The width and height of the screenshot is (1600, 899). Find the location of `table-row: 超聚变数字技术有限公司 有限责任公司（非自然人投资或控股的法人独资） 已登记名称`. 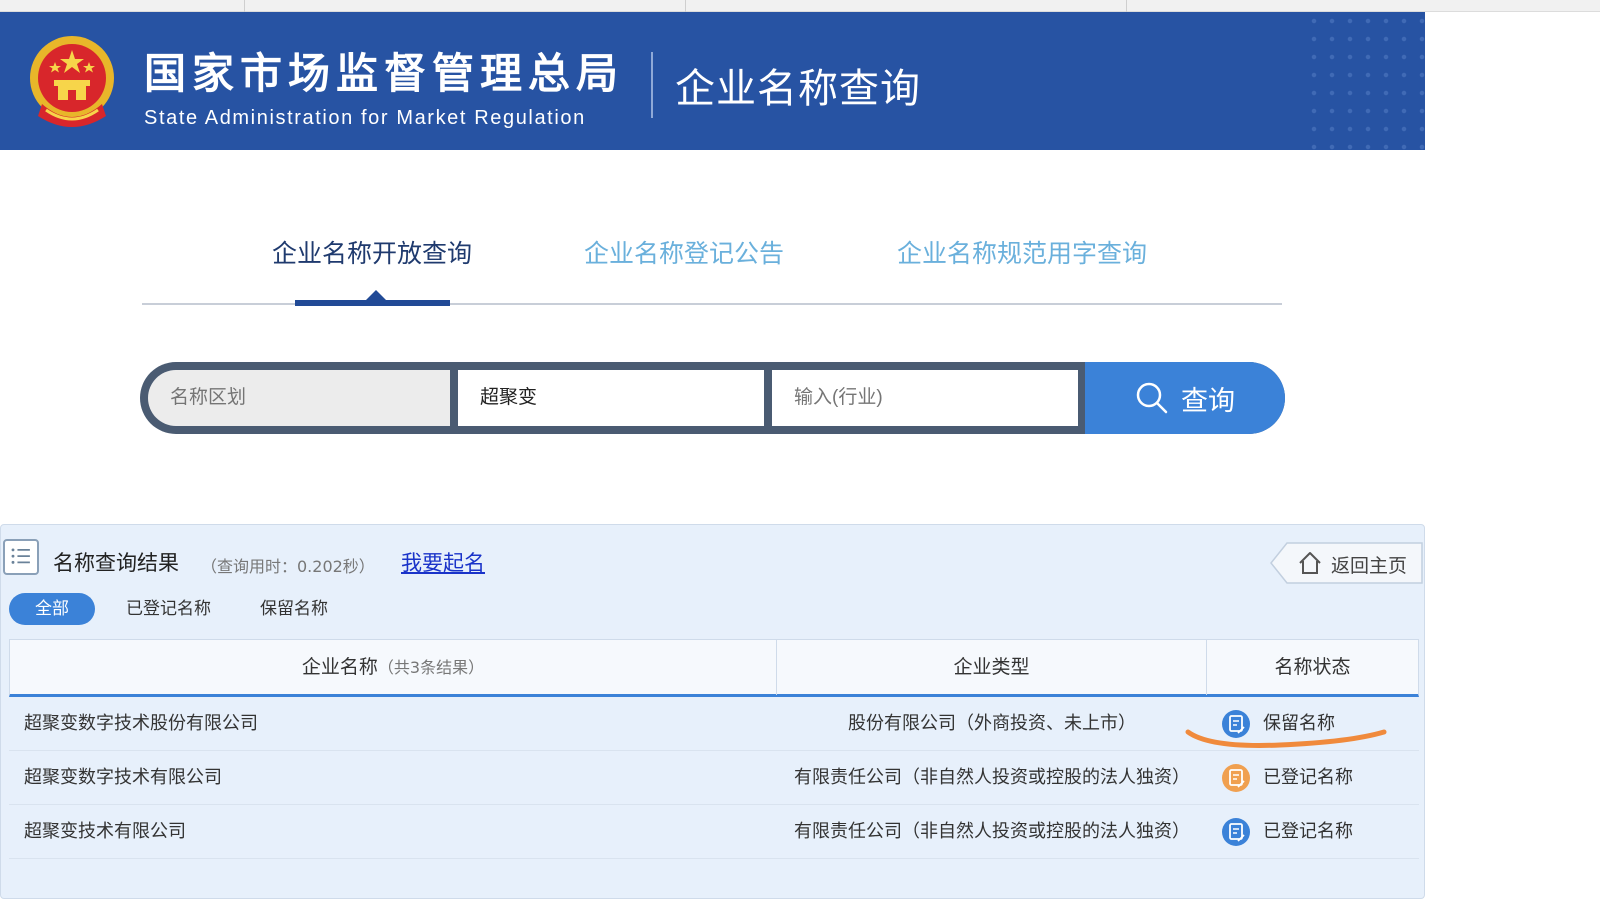

table-row: 超聚变数字技术有限公司 有限责任公司（非自然人投资或控股的法人独资） 已登记名称 is located at coordinates (714, 778).